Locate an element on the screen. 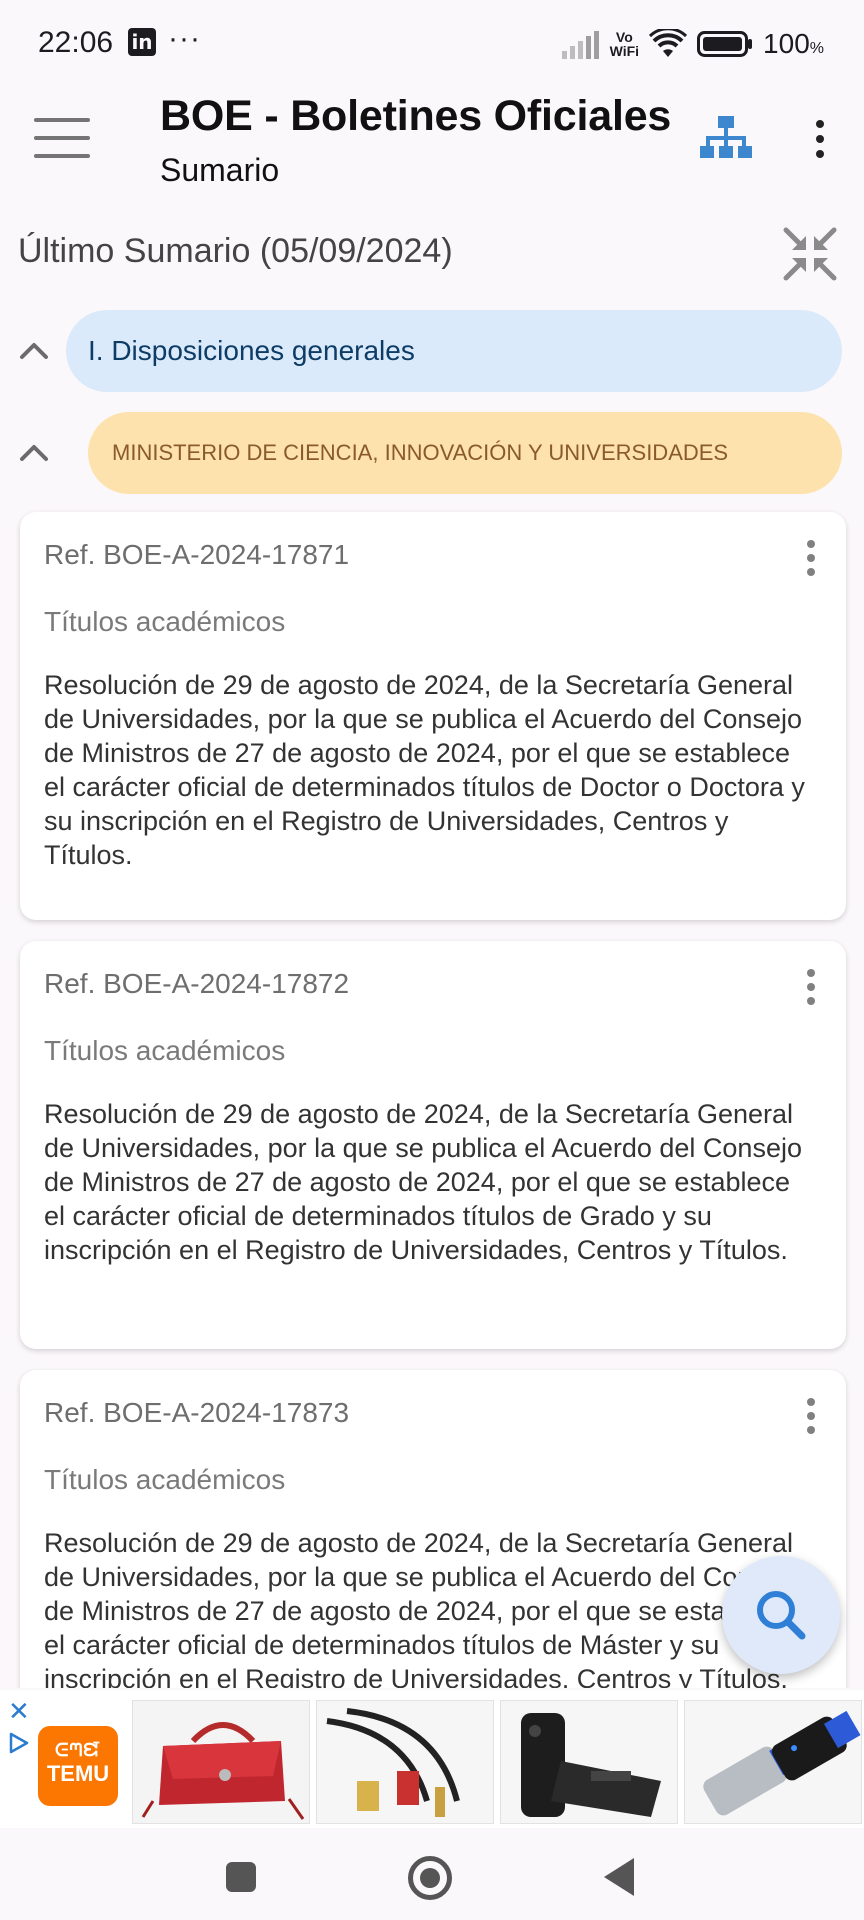 Image resolution: width=864 pixels, height=1920 pixels. app-subtitle: Sumario is located at coordinates (220, 170).